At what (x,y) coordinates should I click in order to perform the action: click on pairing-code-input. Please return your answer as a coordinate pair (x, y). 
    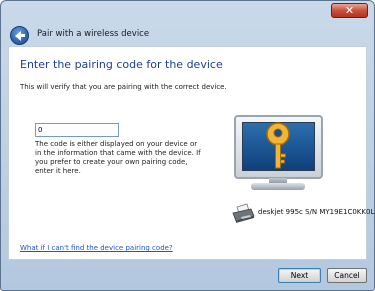
    Looking at the image, I should click on (77, 130).